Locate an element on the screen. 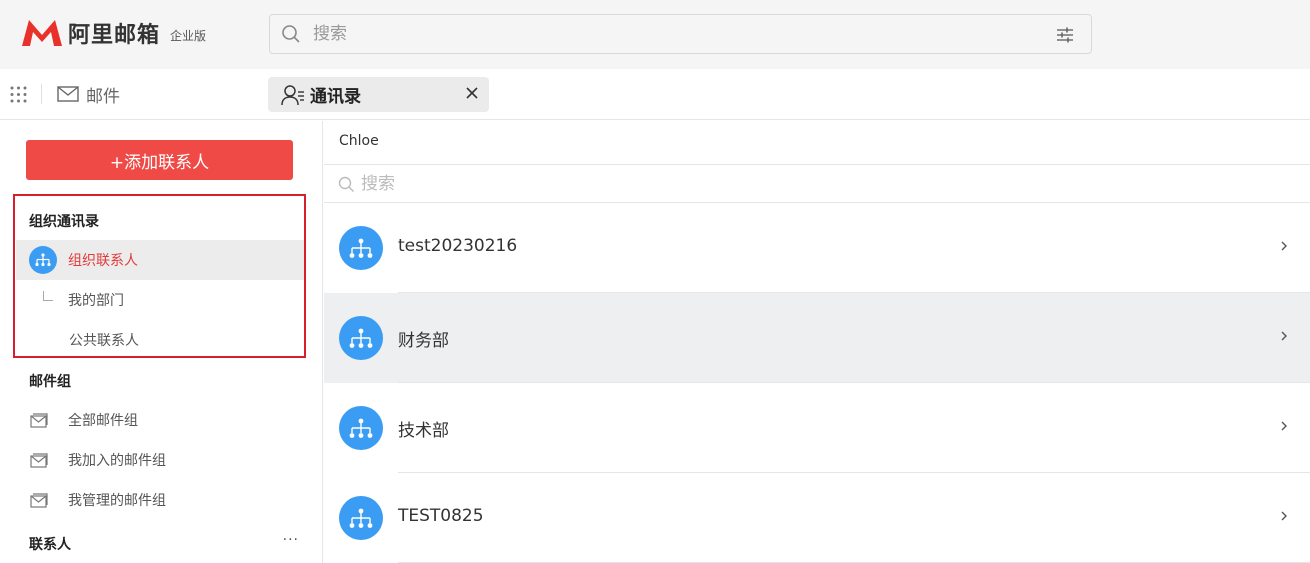 The image size is (1310, 563). contacts-search-input is located at coordinates (561, 184).